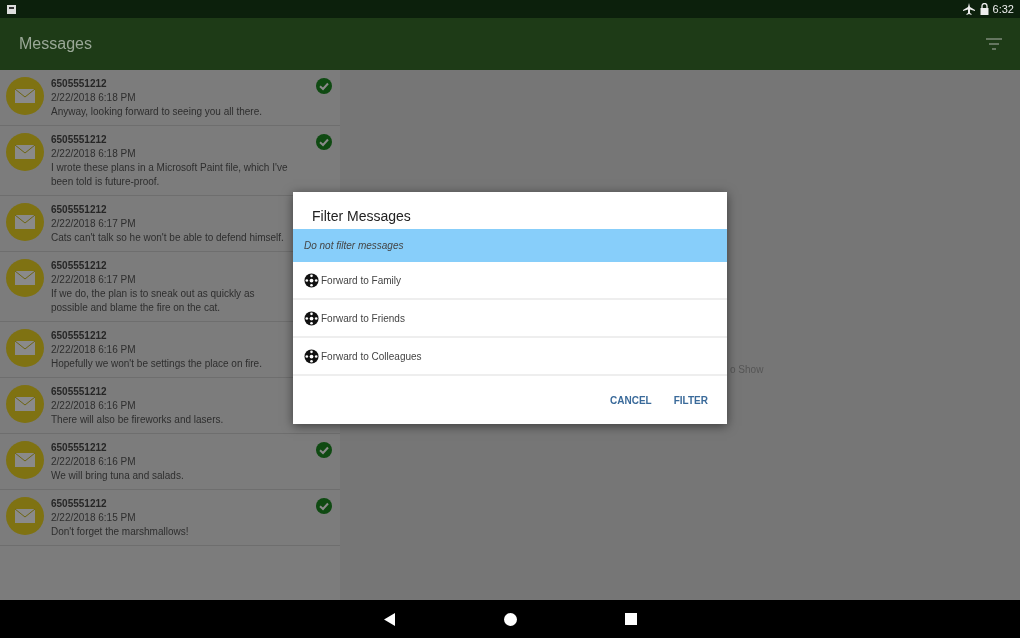 This screenshot has width=1020, height=638. What do you see at coordinates (153, 301) in the screenshot?
I see `message-text: If we do, the plan is to sneak out as quickly as possible and blame the fire on the cat.` at bounding box center [153, 301].